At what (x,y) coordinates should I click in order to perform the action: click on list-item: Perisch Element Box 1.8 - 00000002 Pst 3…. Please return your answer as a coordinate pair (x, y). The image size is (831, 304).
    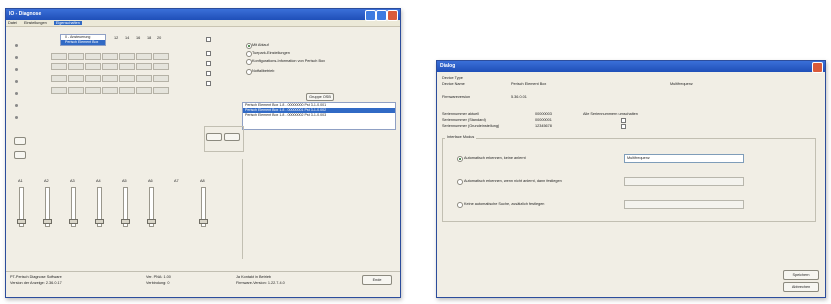
    Looking at the image, I should click on (319, 115).